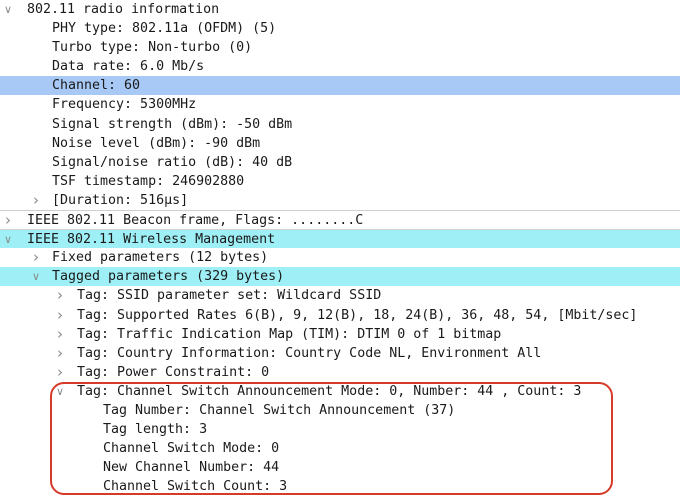 Image resolution: width=680 pixels, height=500 pixels. What do you see at coordinates (172, 124) in the screenshot?
I see `tree-row-label: Signal strength (dBm): -50 dBm` at bounding box center [172, 124].